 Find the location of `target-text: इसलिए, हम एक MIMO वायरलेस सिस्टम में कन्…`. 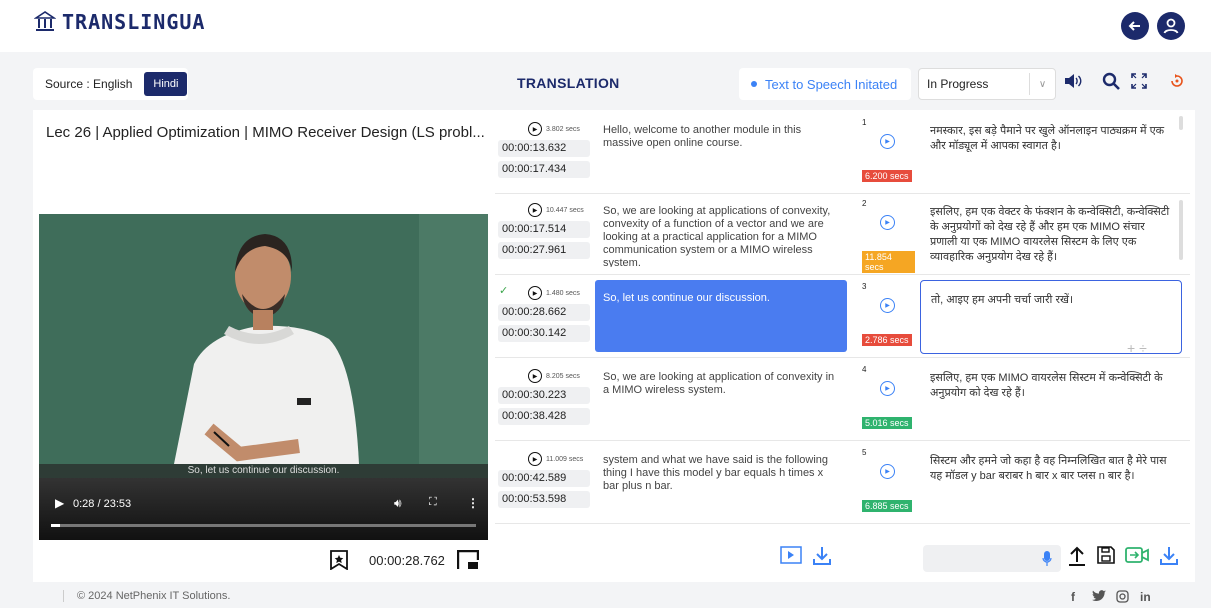

target-text: इसलिए, हम एक MIMO वायरलेस सिस्टम में कन्… is located at coordinates (1051, 386).